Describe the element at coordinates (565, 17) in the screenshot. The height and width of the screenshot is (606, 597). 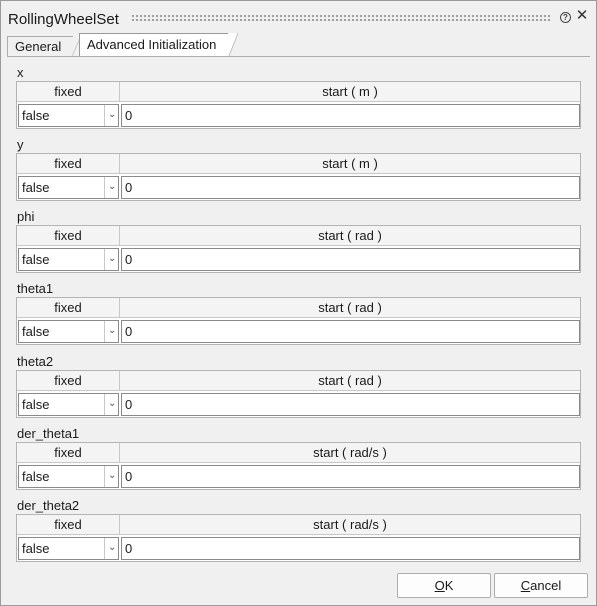
I see `help-icon: ?` at that location.